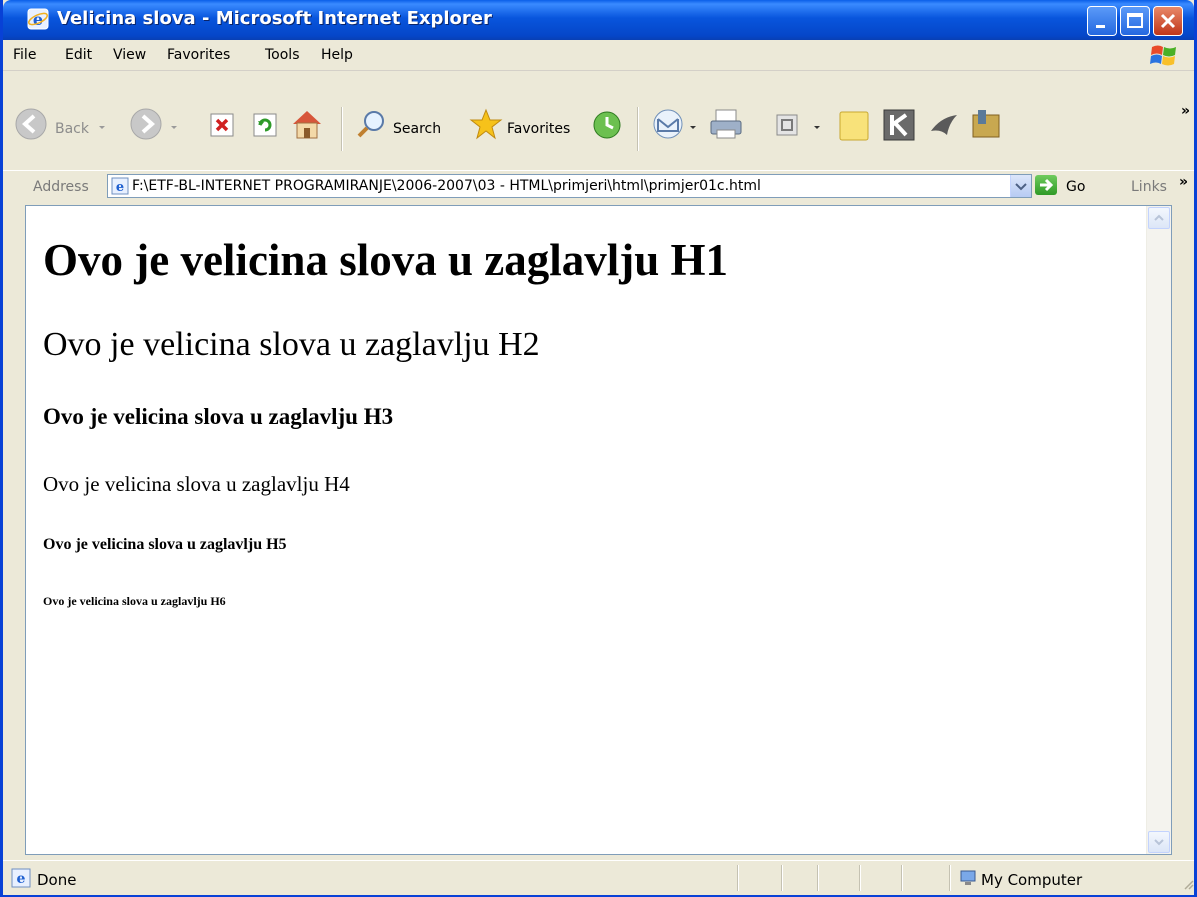 This screenshot has width=1197, height=897. I want to click on menu-favorites: Favorites, so click(198, 55).